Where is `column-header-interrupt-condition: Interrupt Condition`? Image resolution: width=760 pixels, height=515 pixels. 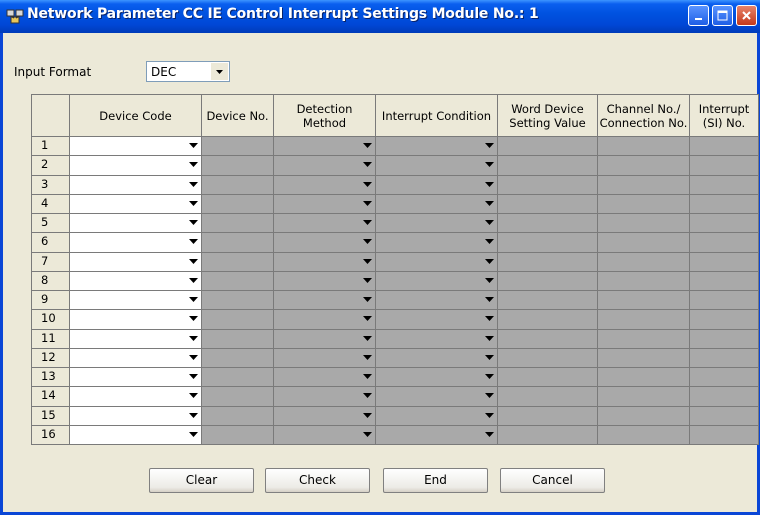 column-header-interrupt-condition: Interrupt Condition is located at coordinates (437, 116).